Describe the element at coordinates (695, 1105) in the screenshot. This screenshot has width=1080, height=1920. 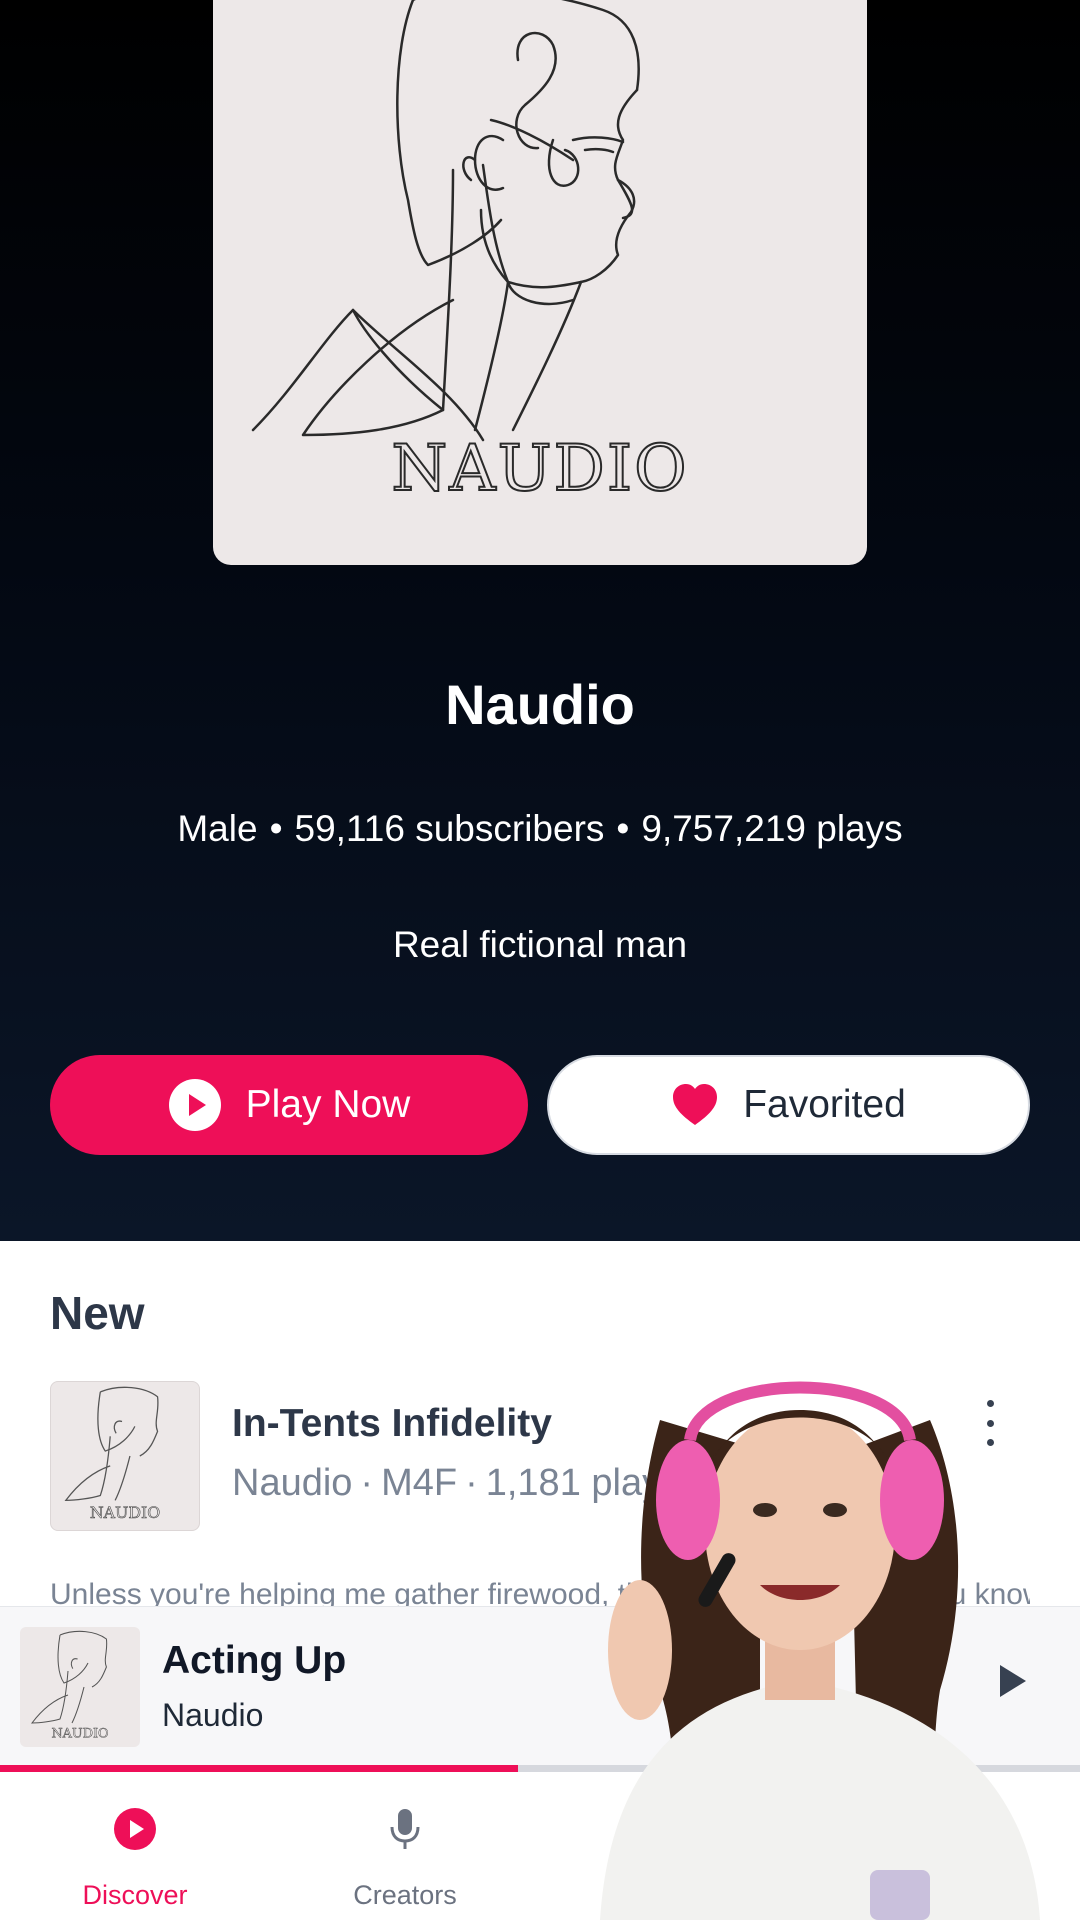
I see `heart-icon` at that location.